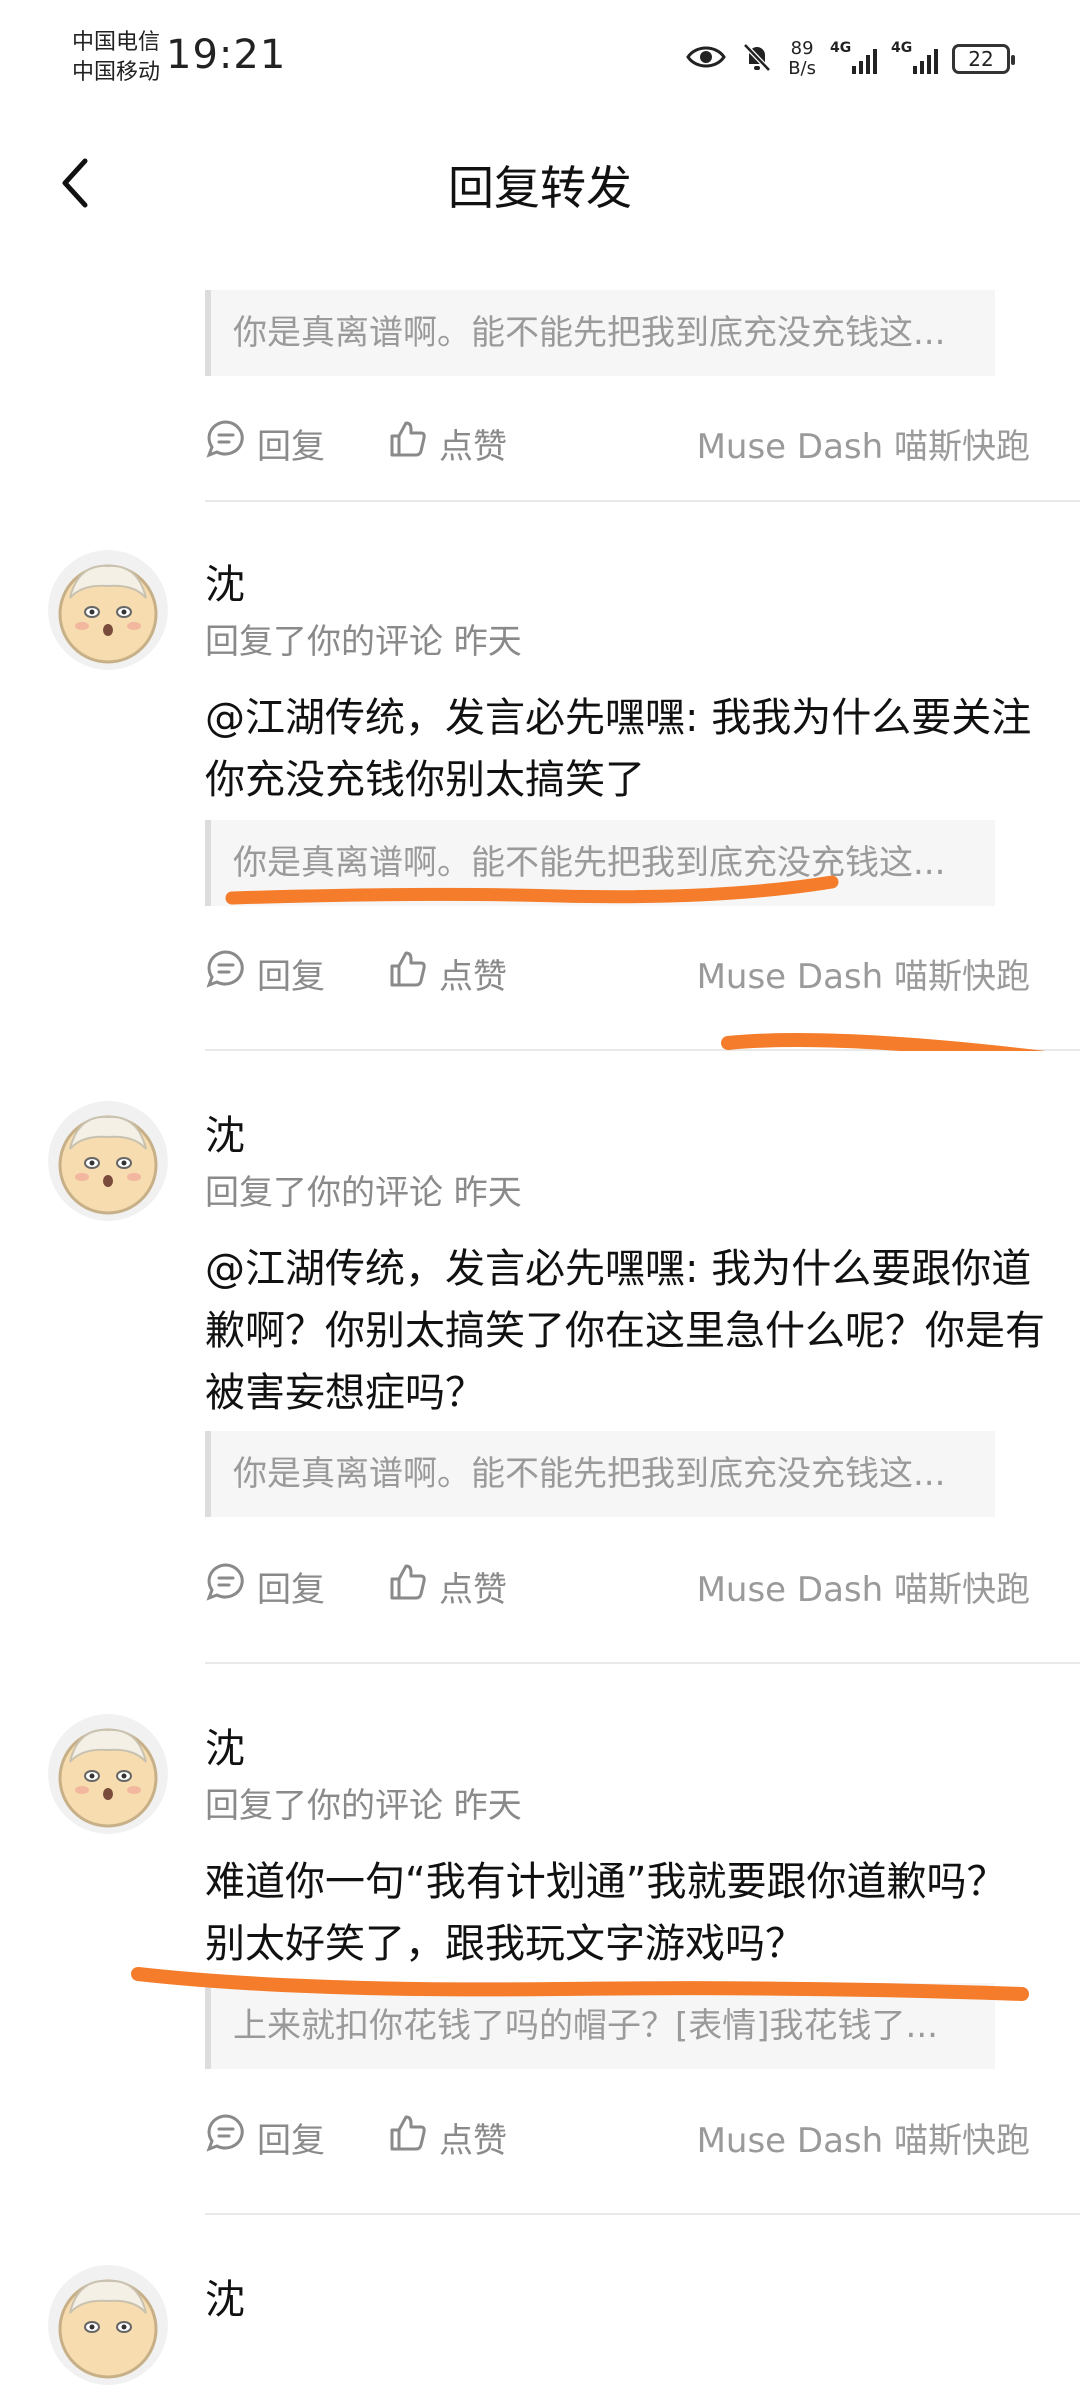 Image resolution: width=1080 pixels, height=2385 pixels. I want to click on app-header: 回复转发, so click(540, 185).